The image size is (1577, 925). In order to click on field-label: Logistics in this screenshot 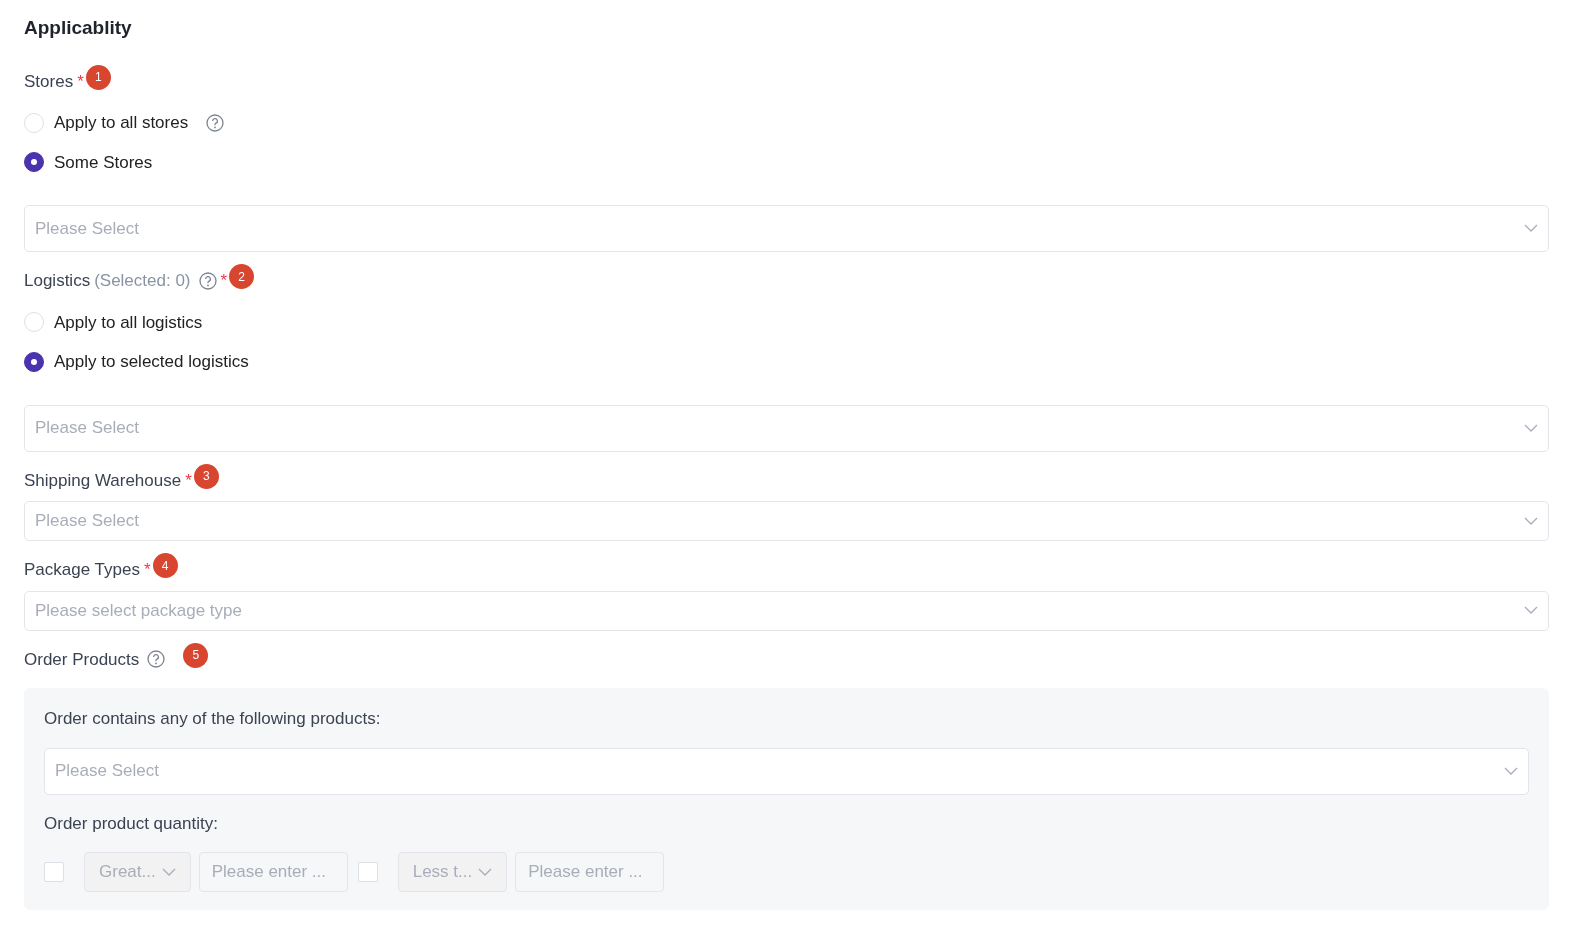, I will do `click(57, 281)`.